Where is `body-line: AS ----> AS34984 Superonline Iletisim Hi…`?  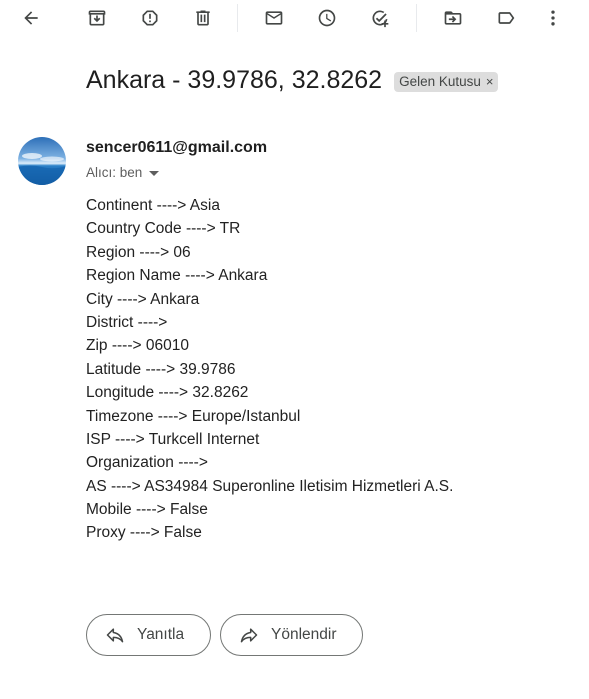 body-line: AS ----> AS34984 Superonline Iletisim Hi… is located at coordinates (270, 486).